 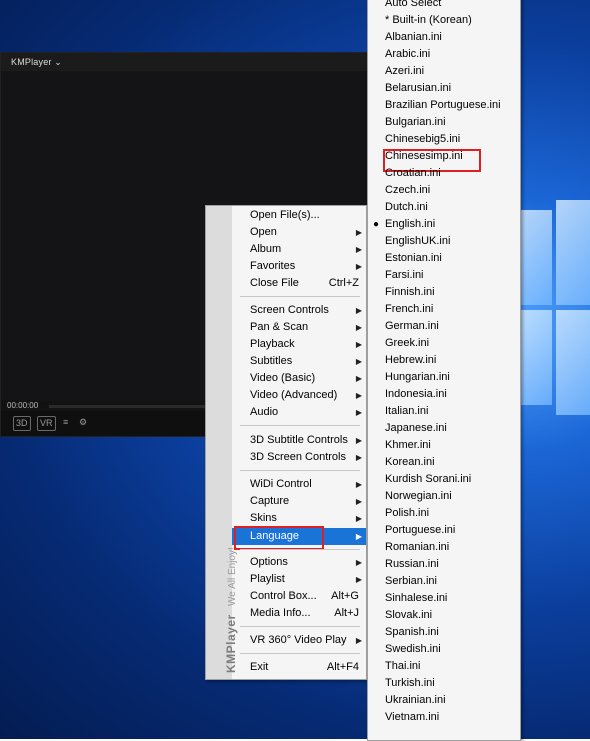 What do you see at coordinates (443, 496) in the screenshot?
I see `language-item-norwegian: Norwegian.ini` at bounding box center [443, 496].